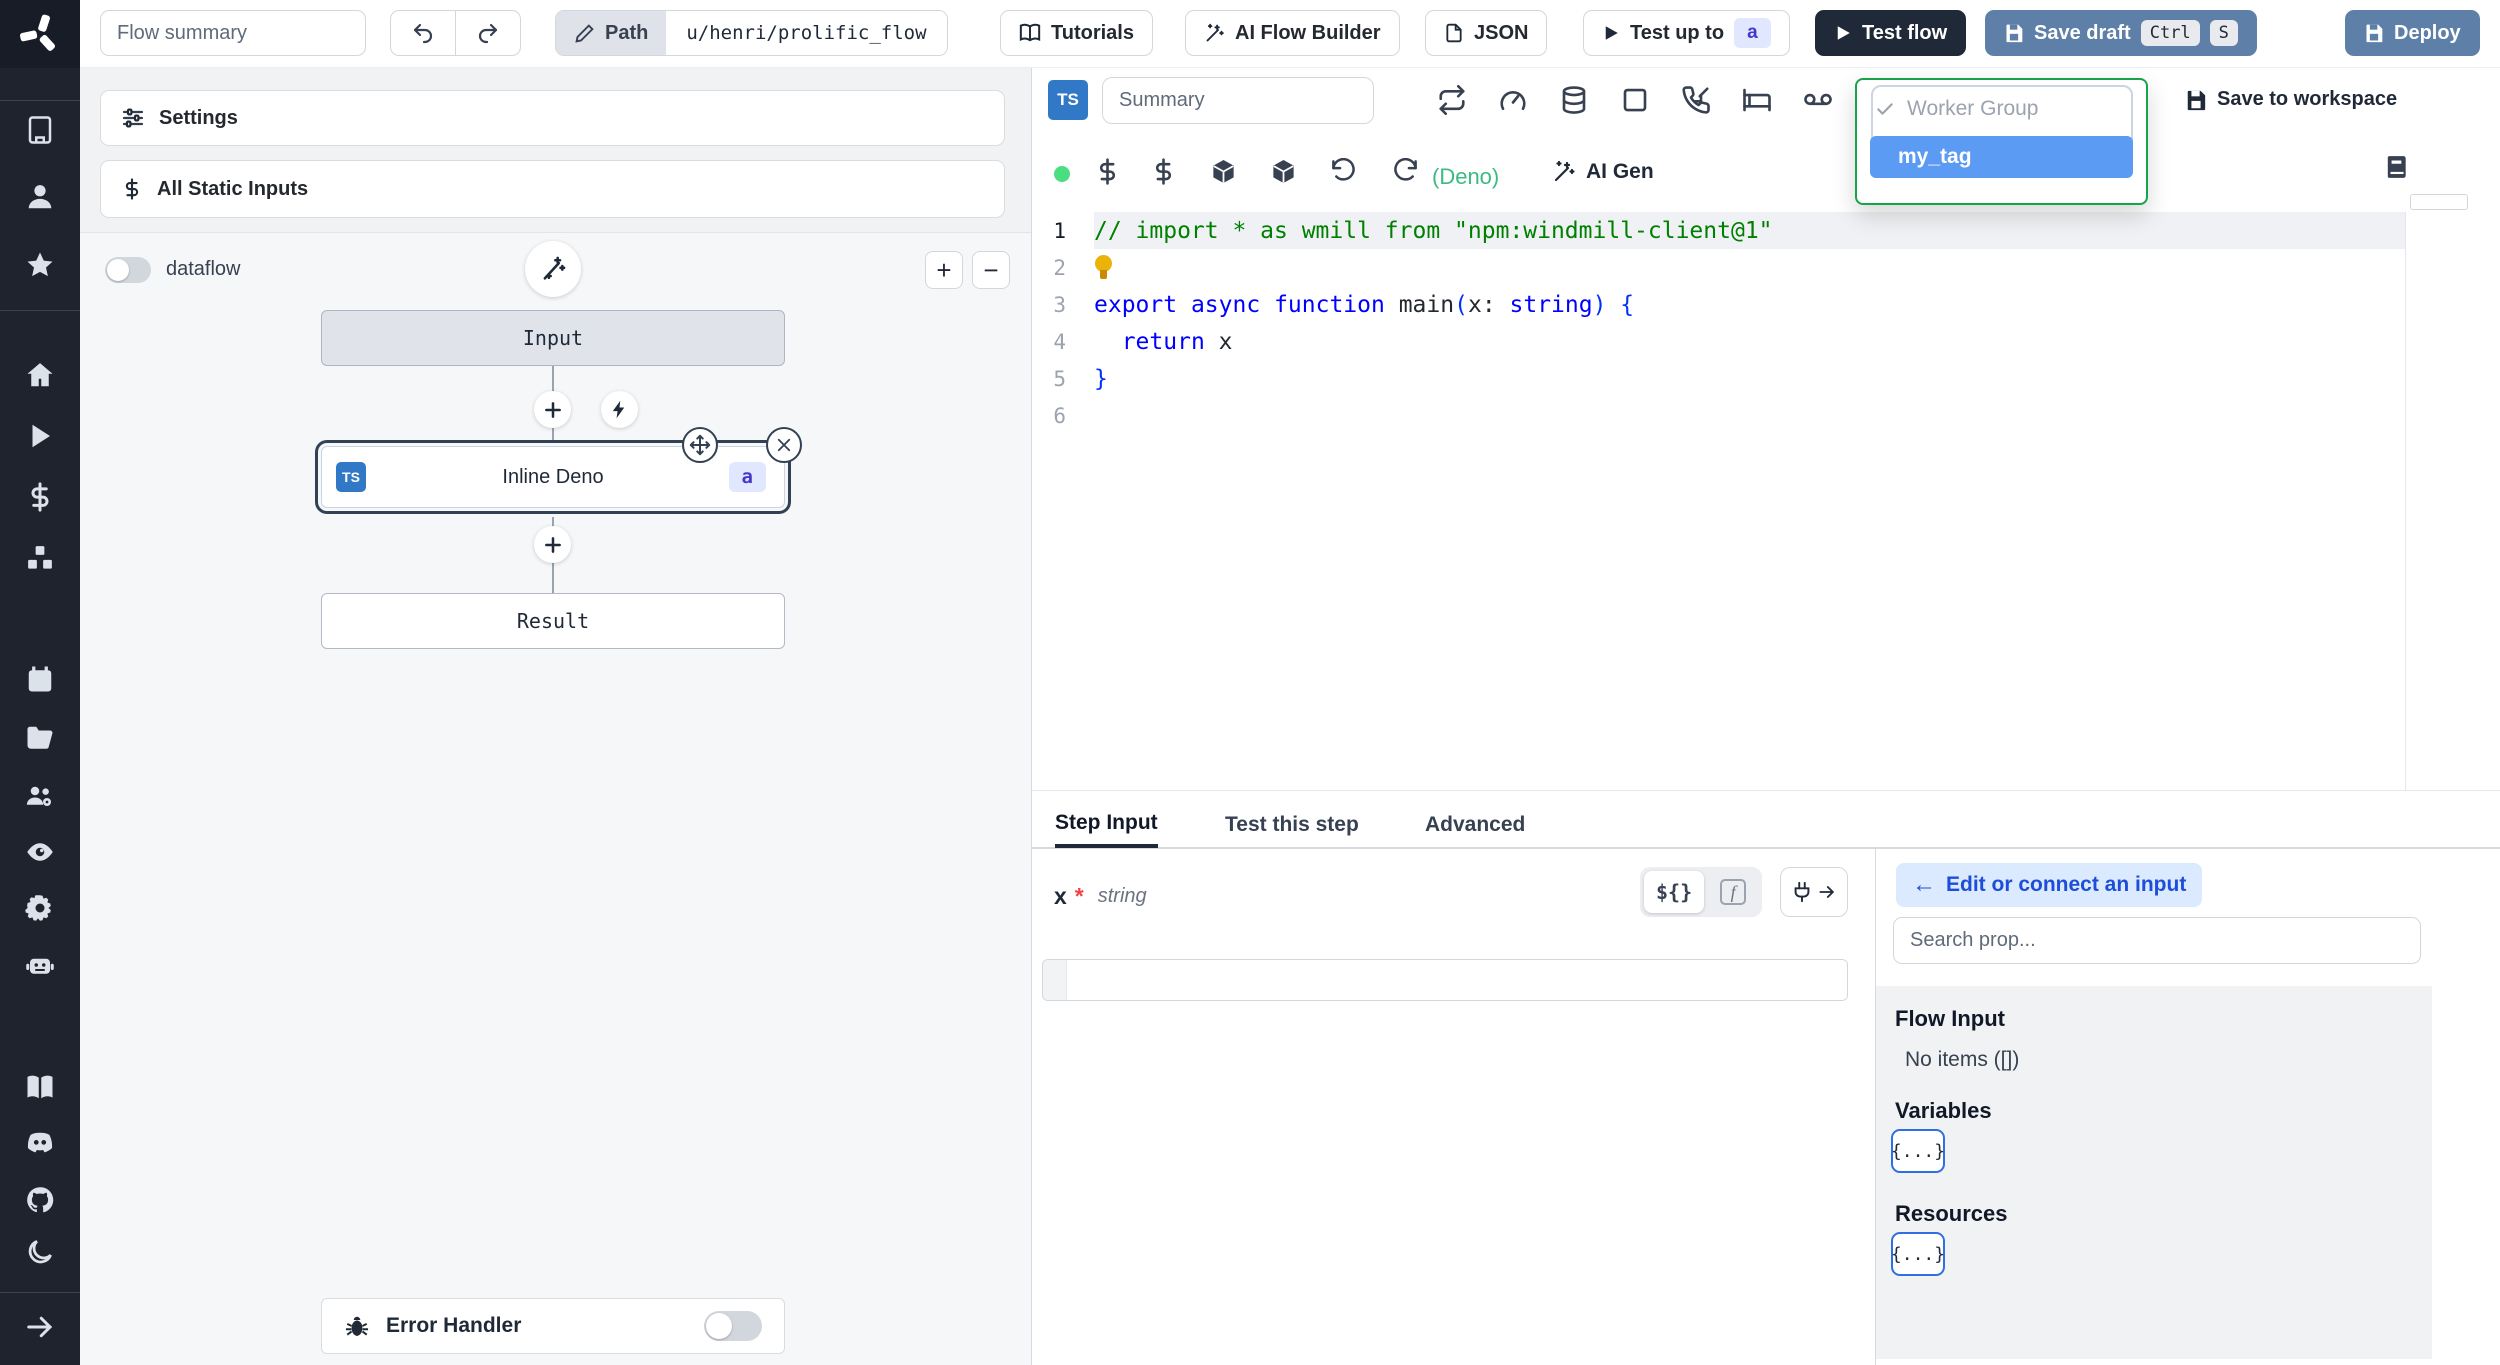  What do you see at coordinates (1030, 32) in the screenshot?
I see `book-open-icon` at bounding box center [1030, 32].